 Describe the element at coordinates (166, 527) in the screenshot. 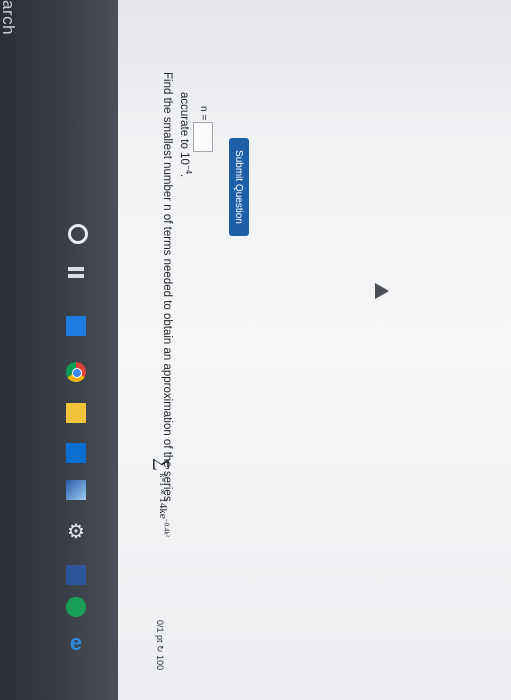

I see `series-exponent: −0.4k²` at that location.